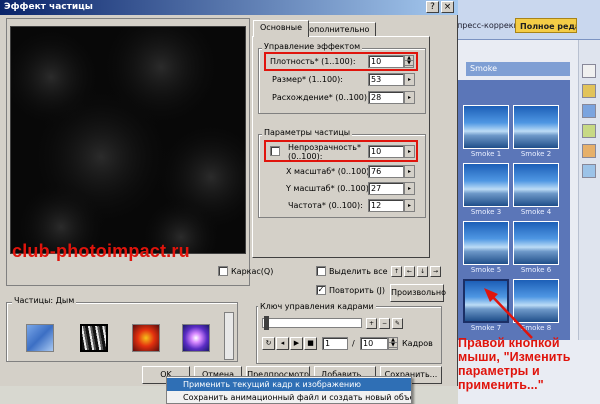  What do you see at coordinates (374, 343) in the screenshot?
I see `total-frames-input: 10` at bounding box center [374, 343].